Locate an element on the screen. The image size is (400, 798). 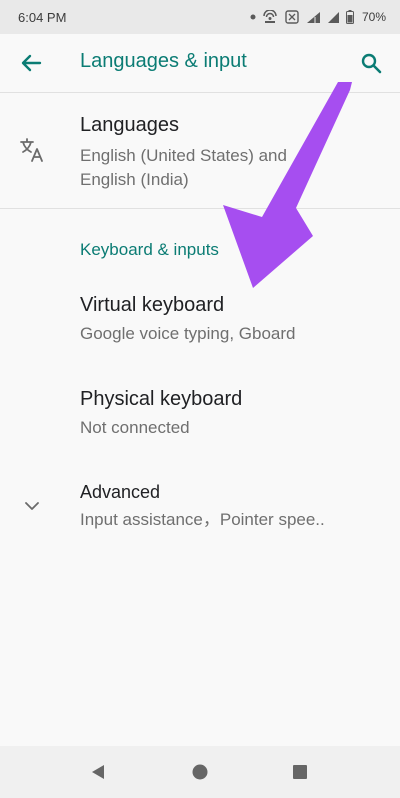
physical-keyboard-item: Physical keyboard Not connected is located at coordinates (200, 418).